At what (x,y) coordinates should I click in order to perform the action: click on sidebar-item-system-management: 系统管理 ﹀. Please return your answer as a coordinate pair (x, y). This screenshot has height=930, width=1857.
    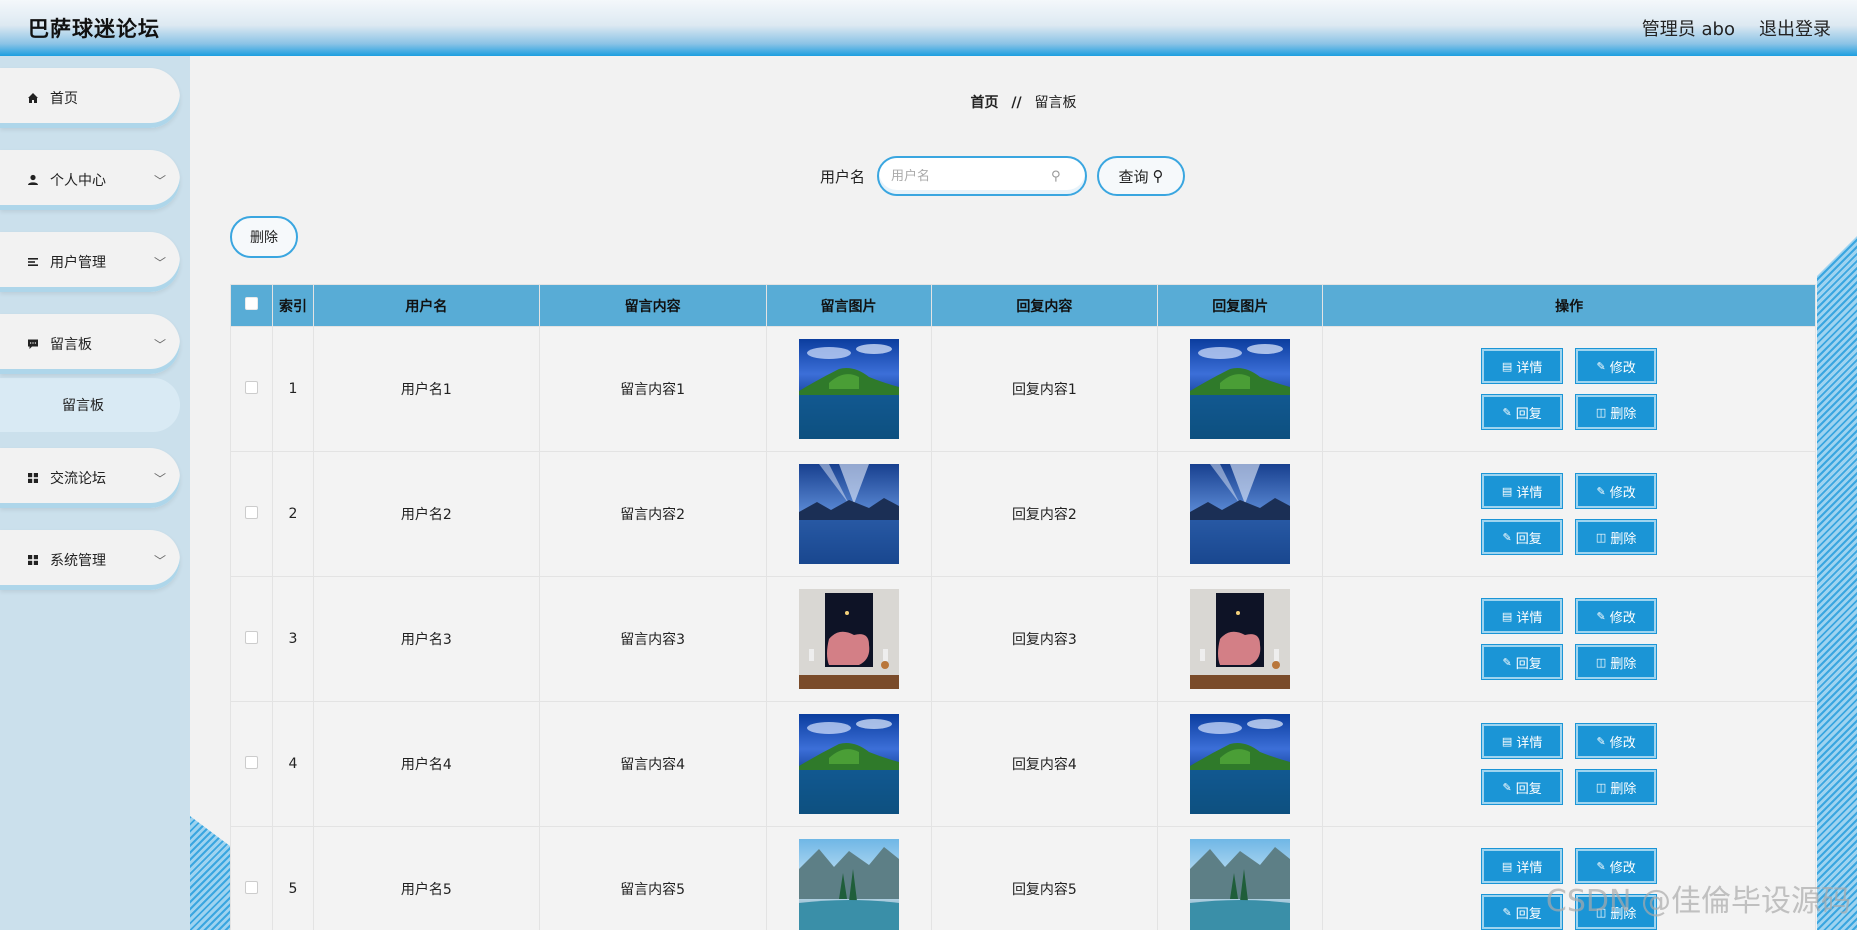
    Looking at the image, I should click on (90, 560).